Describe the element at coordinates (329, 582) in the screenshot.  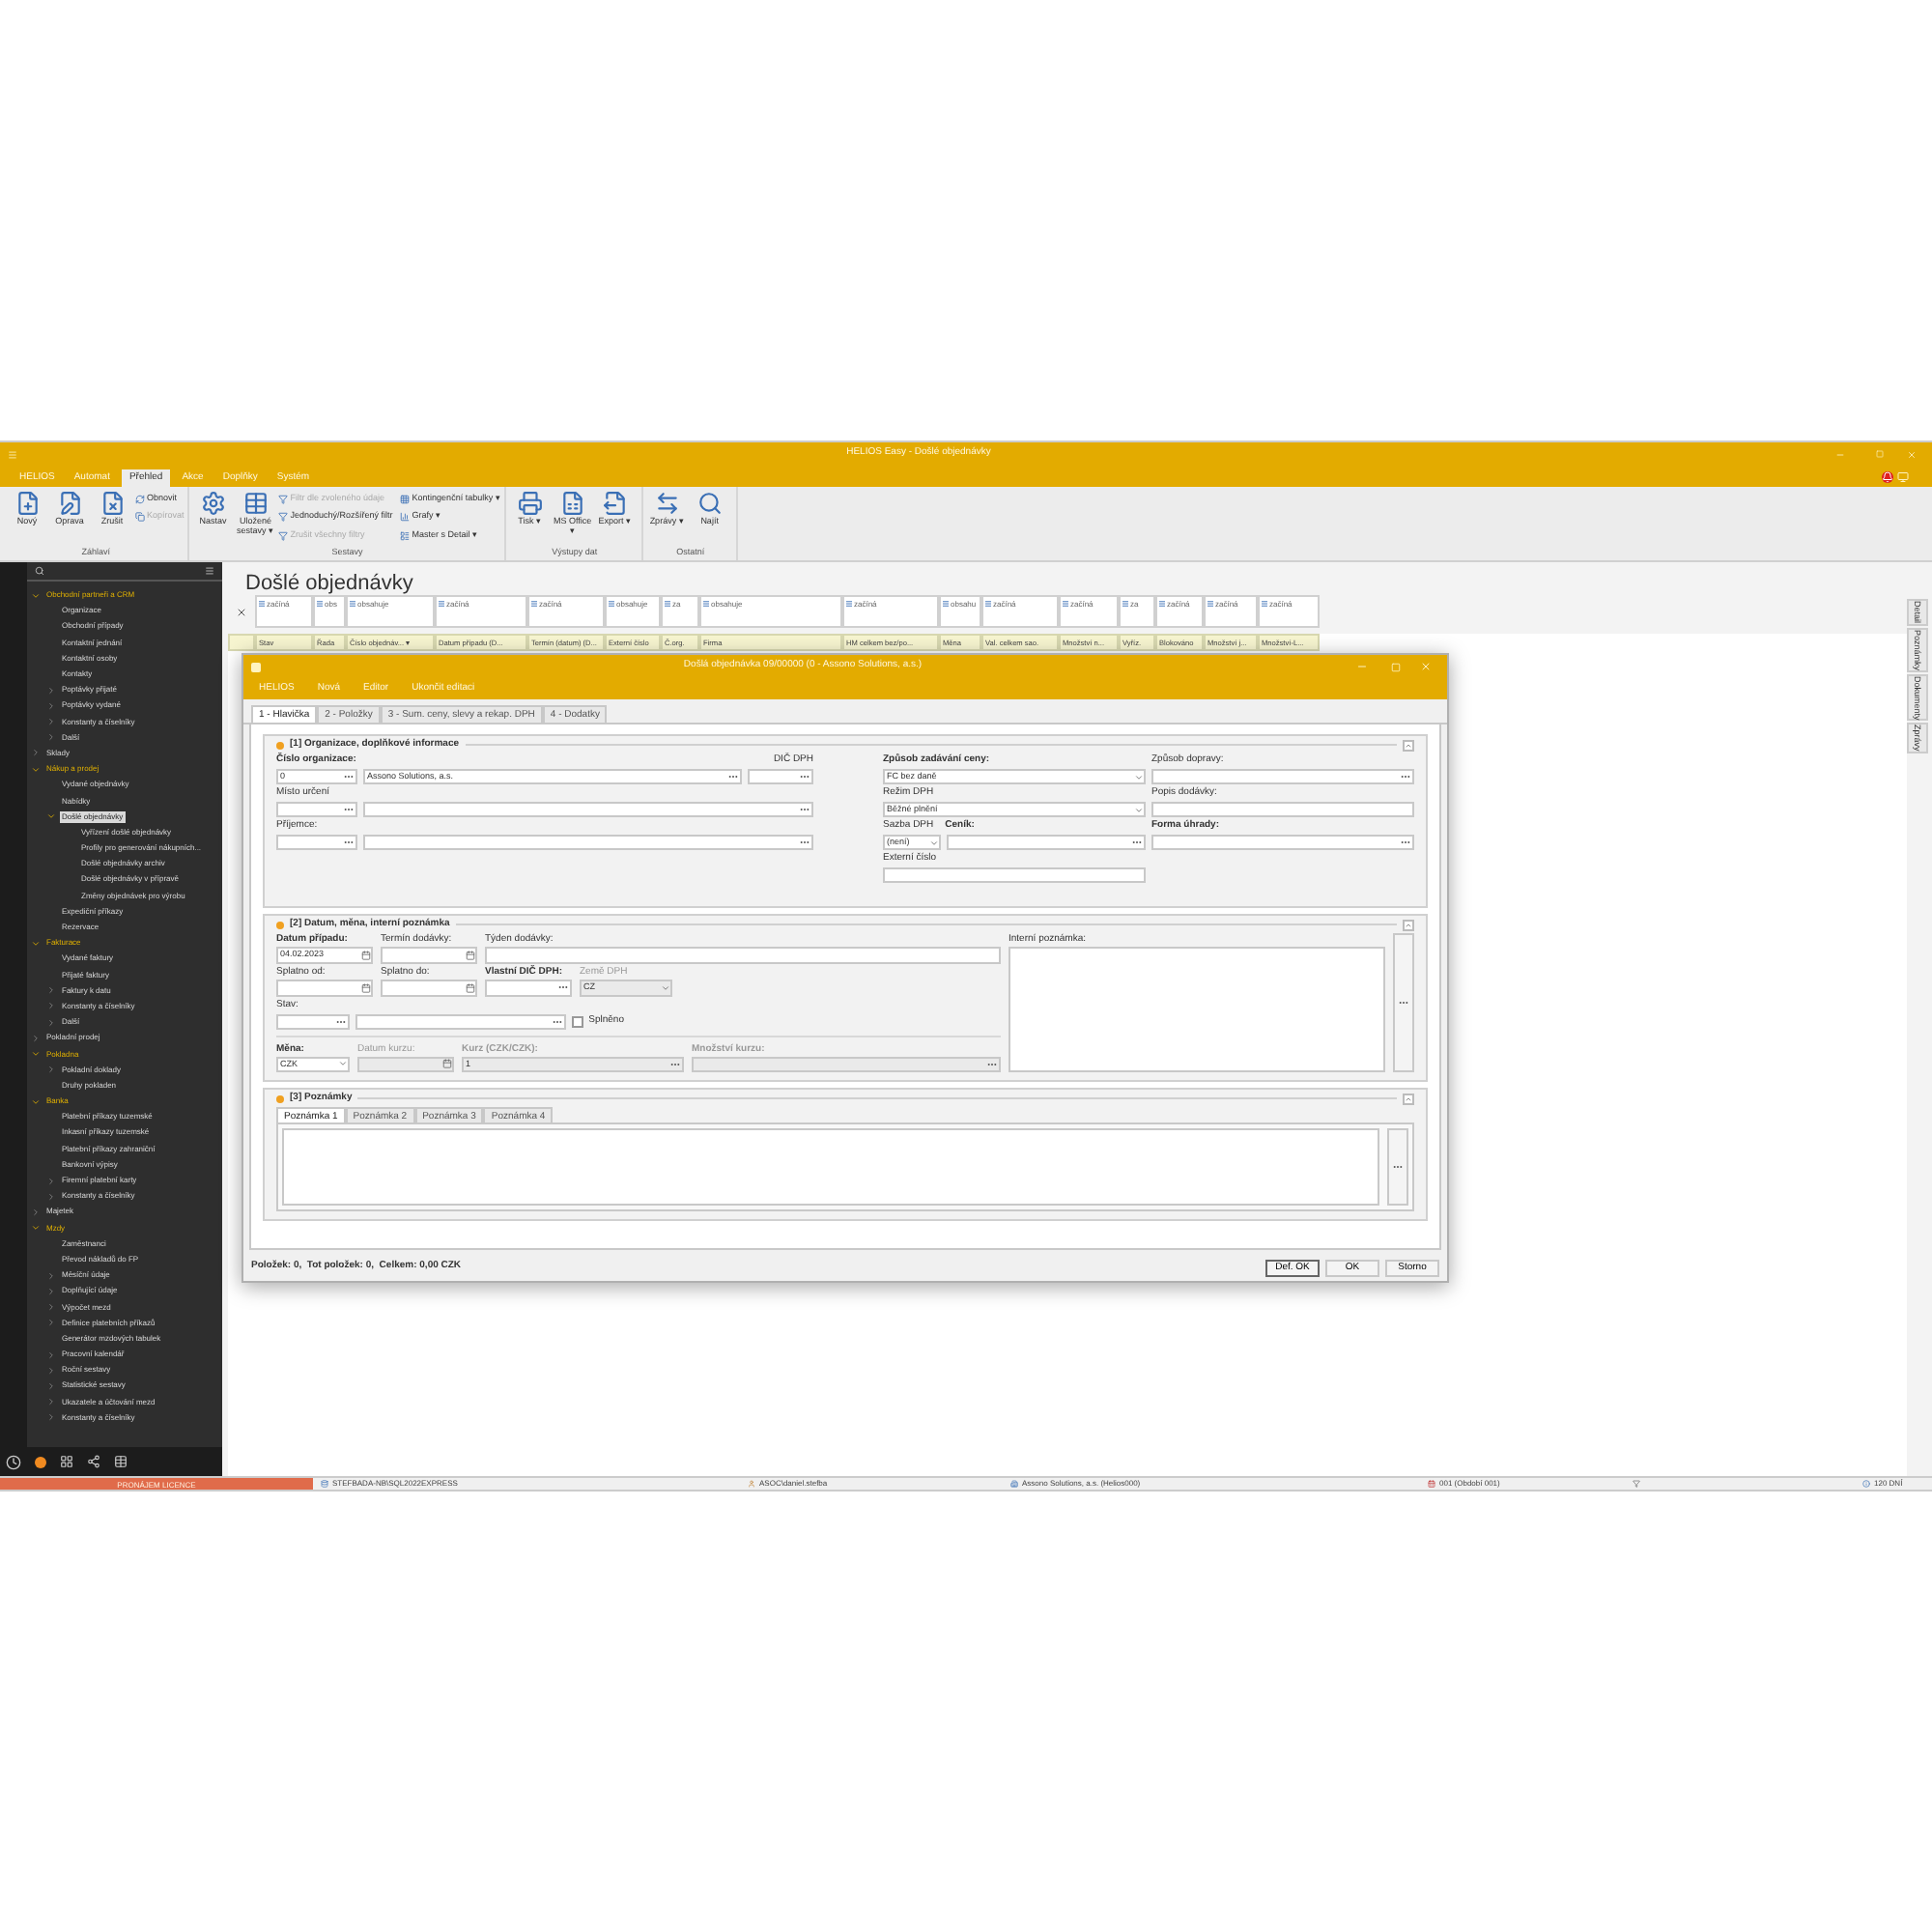
I see `page-title: Došlé objednávky` at that location.